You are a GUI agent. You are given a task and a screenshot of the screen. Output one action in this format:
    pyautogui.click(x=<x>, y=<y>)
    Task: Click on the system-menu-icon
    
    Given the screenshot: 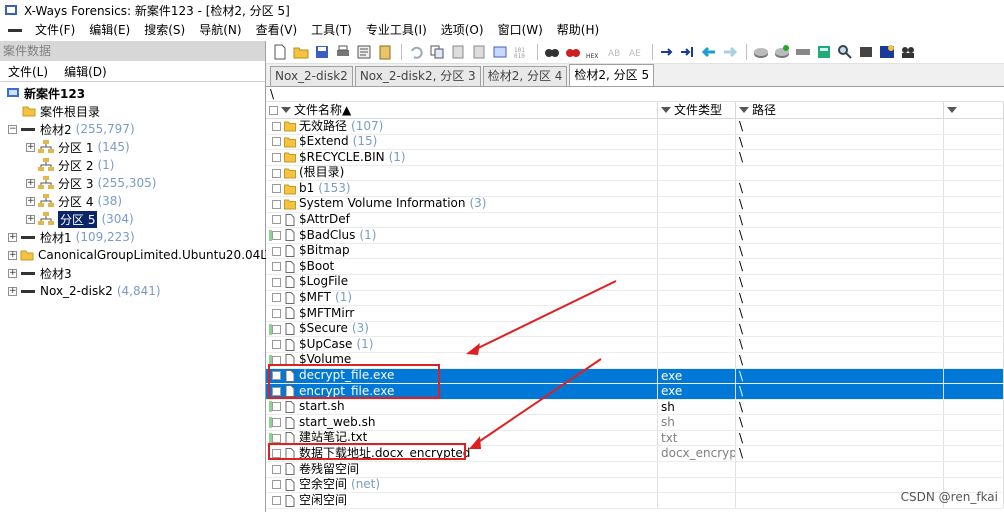 What is the action you would take?
    pyautogui.click(x=15, y=30)
    